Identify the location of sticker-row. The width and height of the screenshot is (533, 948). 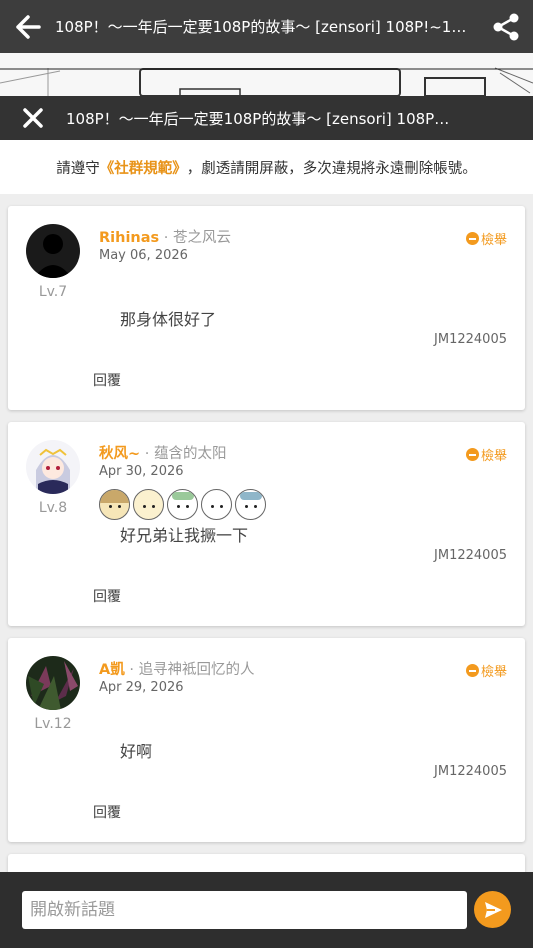
(184, 504).